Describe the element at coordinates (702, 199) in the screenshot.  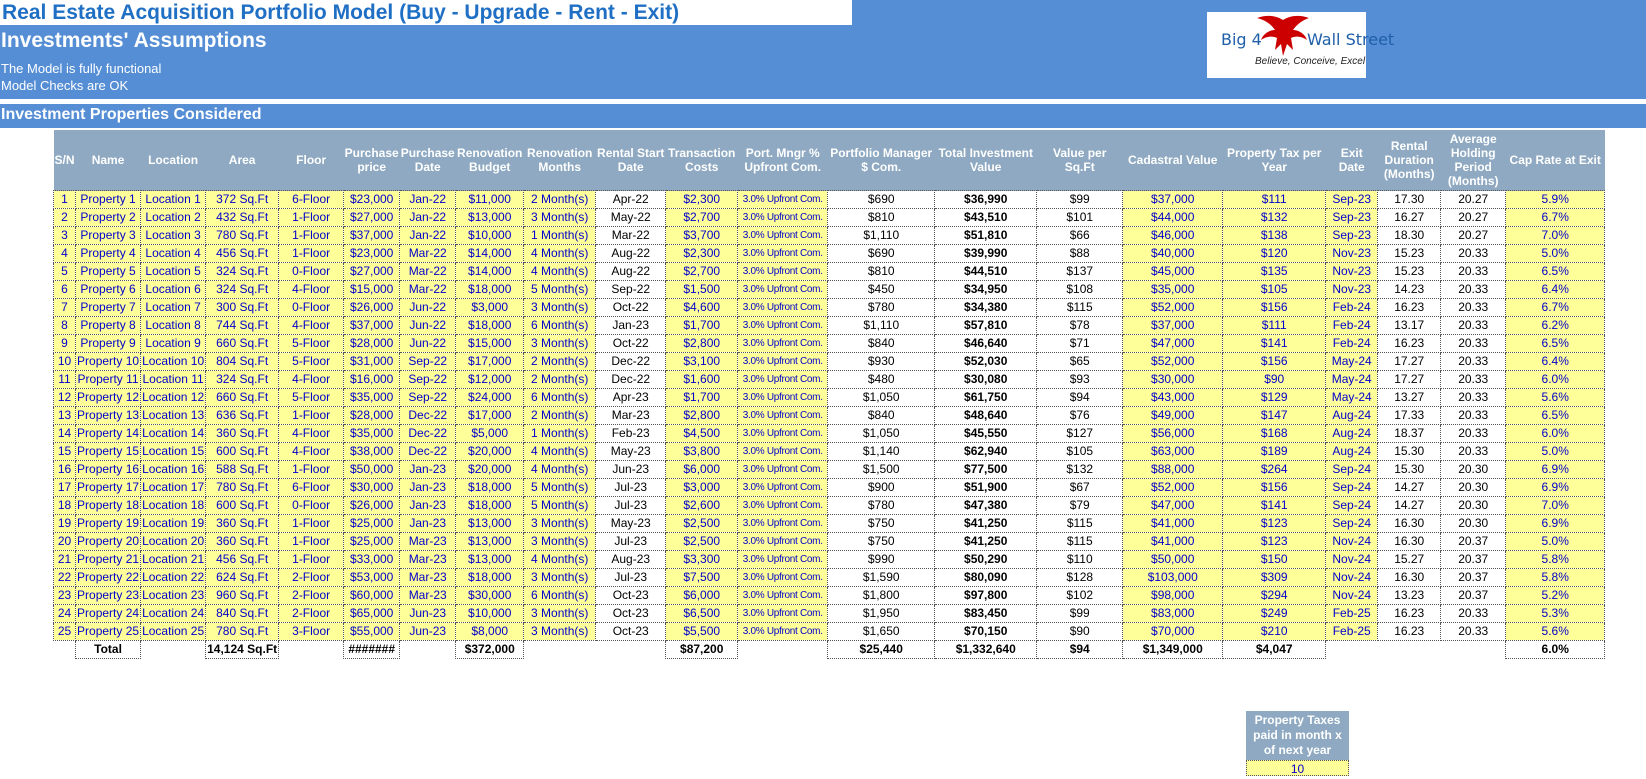
I see `table-cell: $2,300` at that location.